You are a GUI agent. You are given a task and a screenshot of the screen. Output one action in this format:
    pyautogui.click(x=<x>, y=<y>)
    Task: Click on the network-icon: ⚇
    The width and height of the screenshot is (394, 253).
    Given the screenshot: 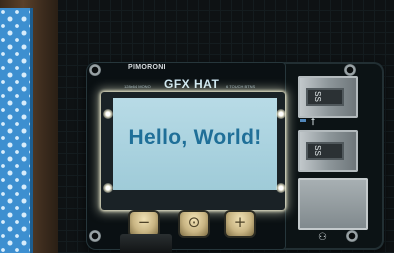 What is the action you would take?
    pyautogui.click(x=322, y=237)
    